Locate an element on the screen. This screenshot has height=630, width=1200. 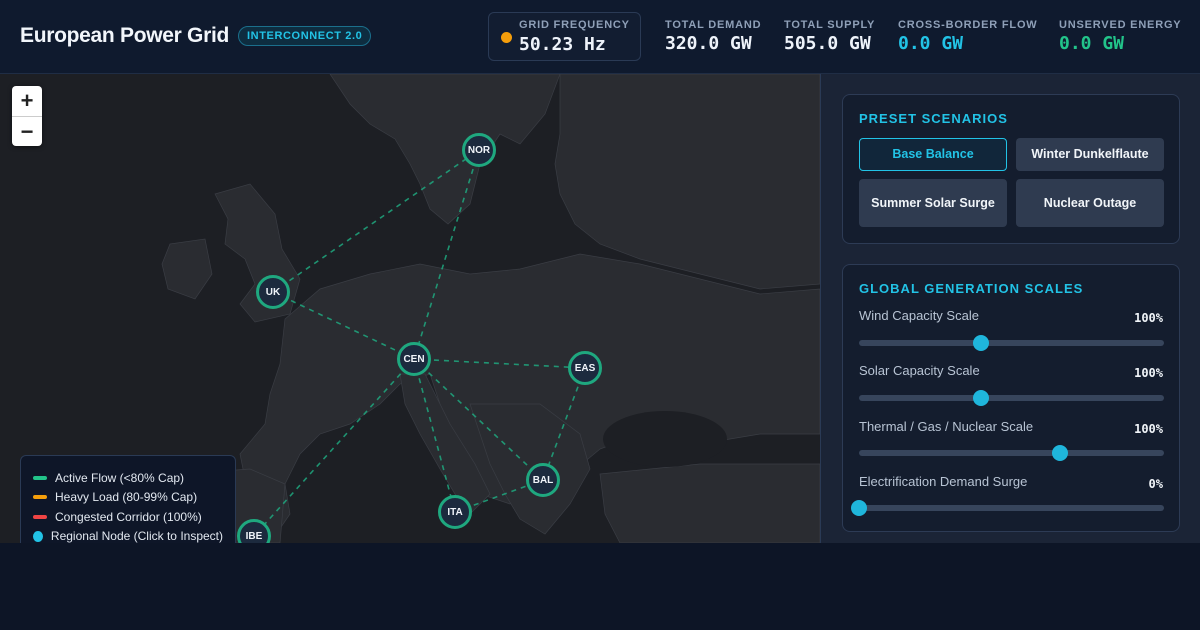
legend-label: Congested Corridor (100%) is located at coordinates (128, 516).